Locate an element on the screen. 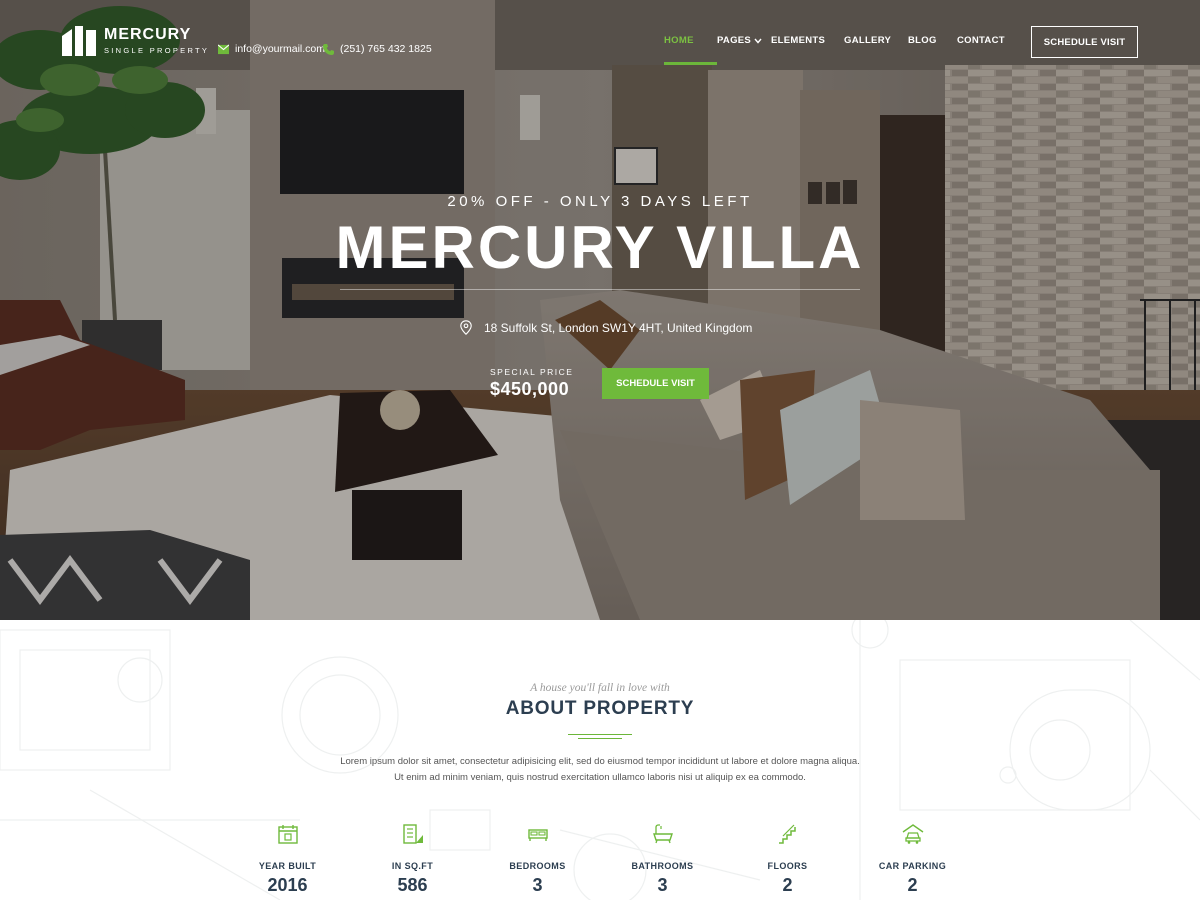  chevron-down-icon is located at coordinates (758, 41).